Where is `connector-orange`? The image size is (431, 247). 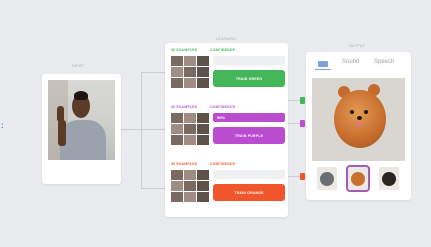
connector-orange is located at coordinates (153, 188).